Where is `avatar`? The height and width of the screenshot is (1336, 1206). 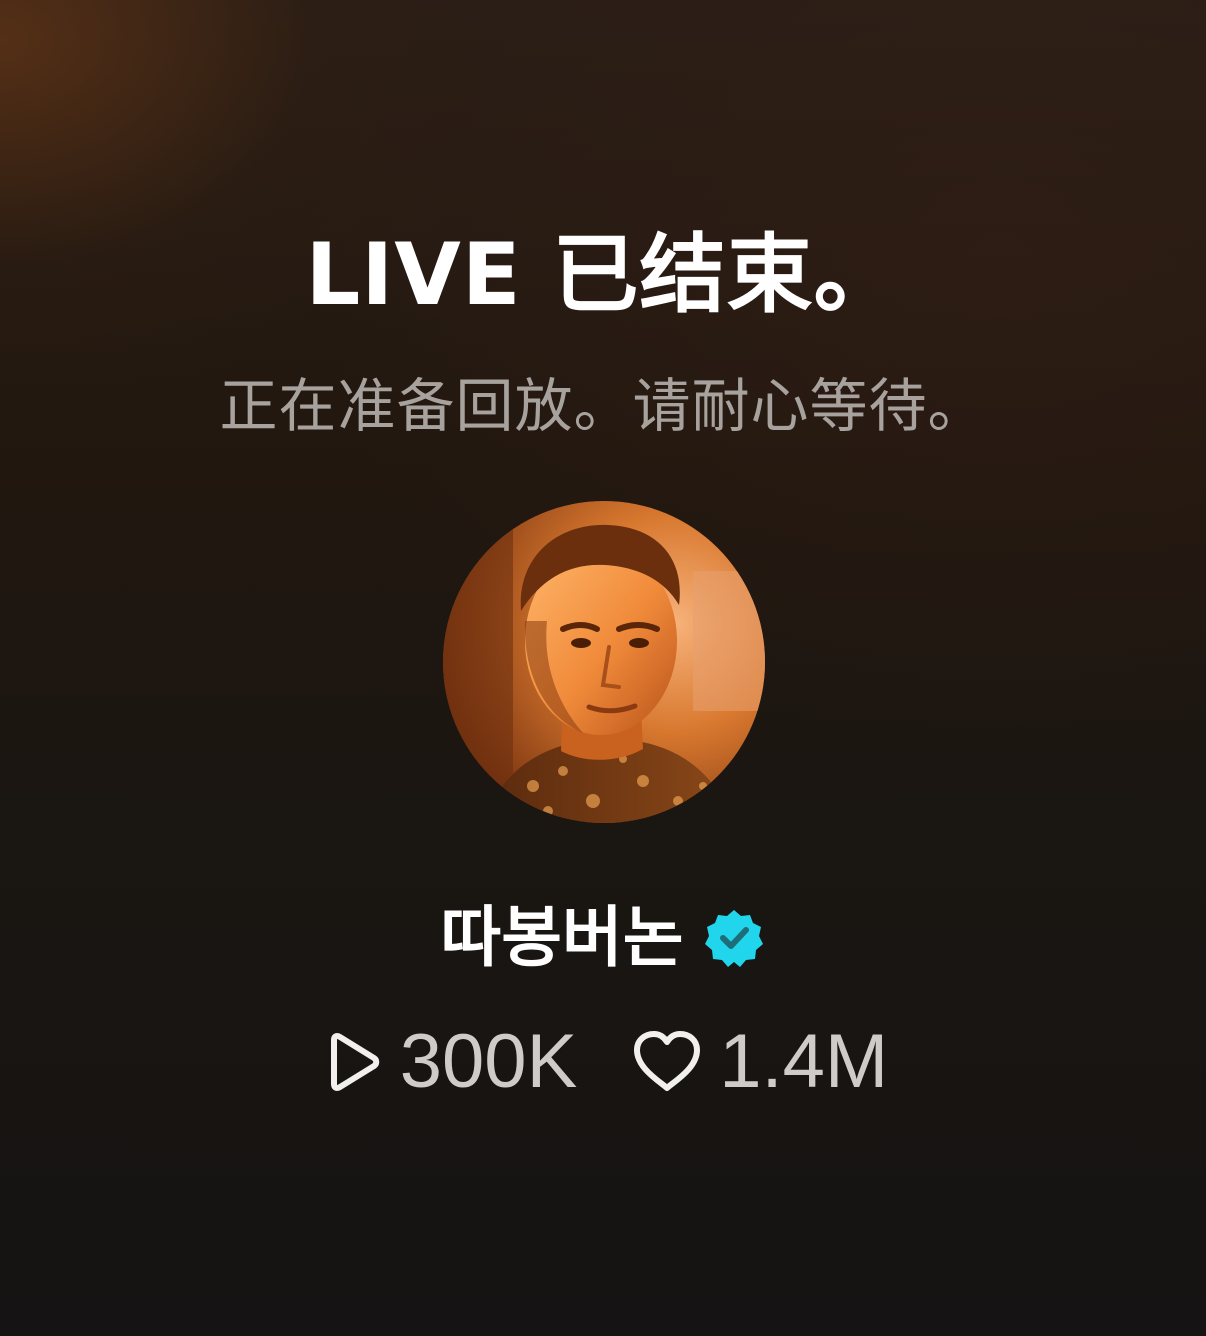
avatar is located at coordinates (604, 662).